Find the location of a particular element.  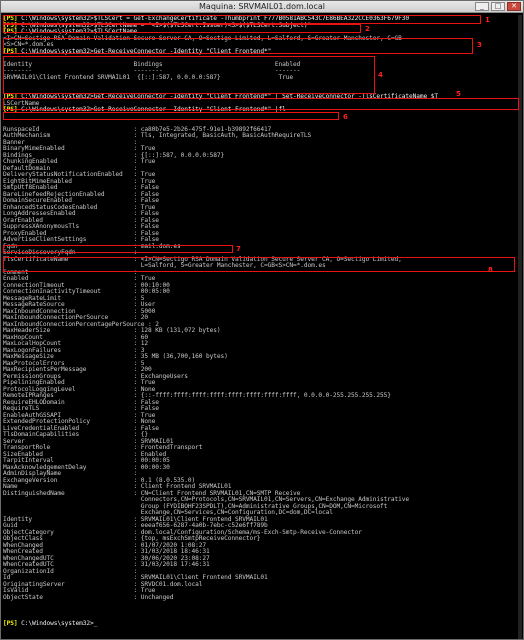

window-title: Maquina: SRVMAIL01.dom.local is located at coordinates (262, 6).